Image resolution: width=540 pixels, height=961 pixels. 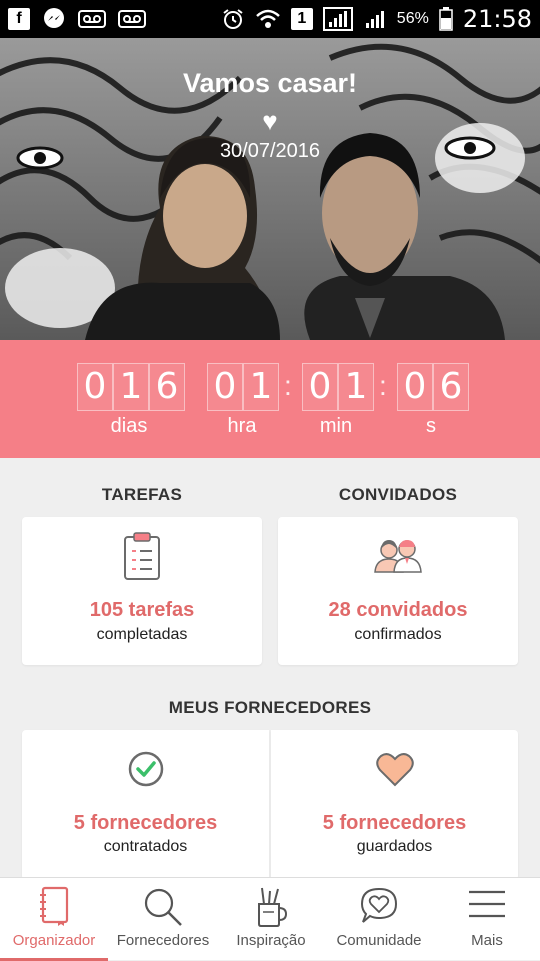 What do you see at coordinates (146, 771) in the screenshot?
I see `check-circle-icon` at bounding box center [146, 771].